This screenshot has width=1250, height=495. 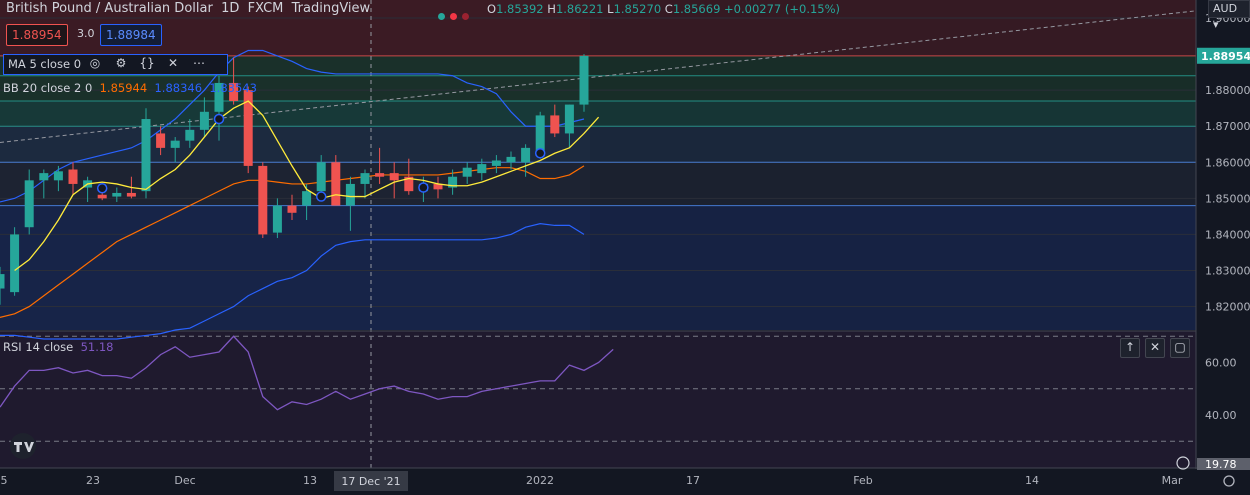 I want to click on source-code-icon: {}, so click(x=147, y=63).